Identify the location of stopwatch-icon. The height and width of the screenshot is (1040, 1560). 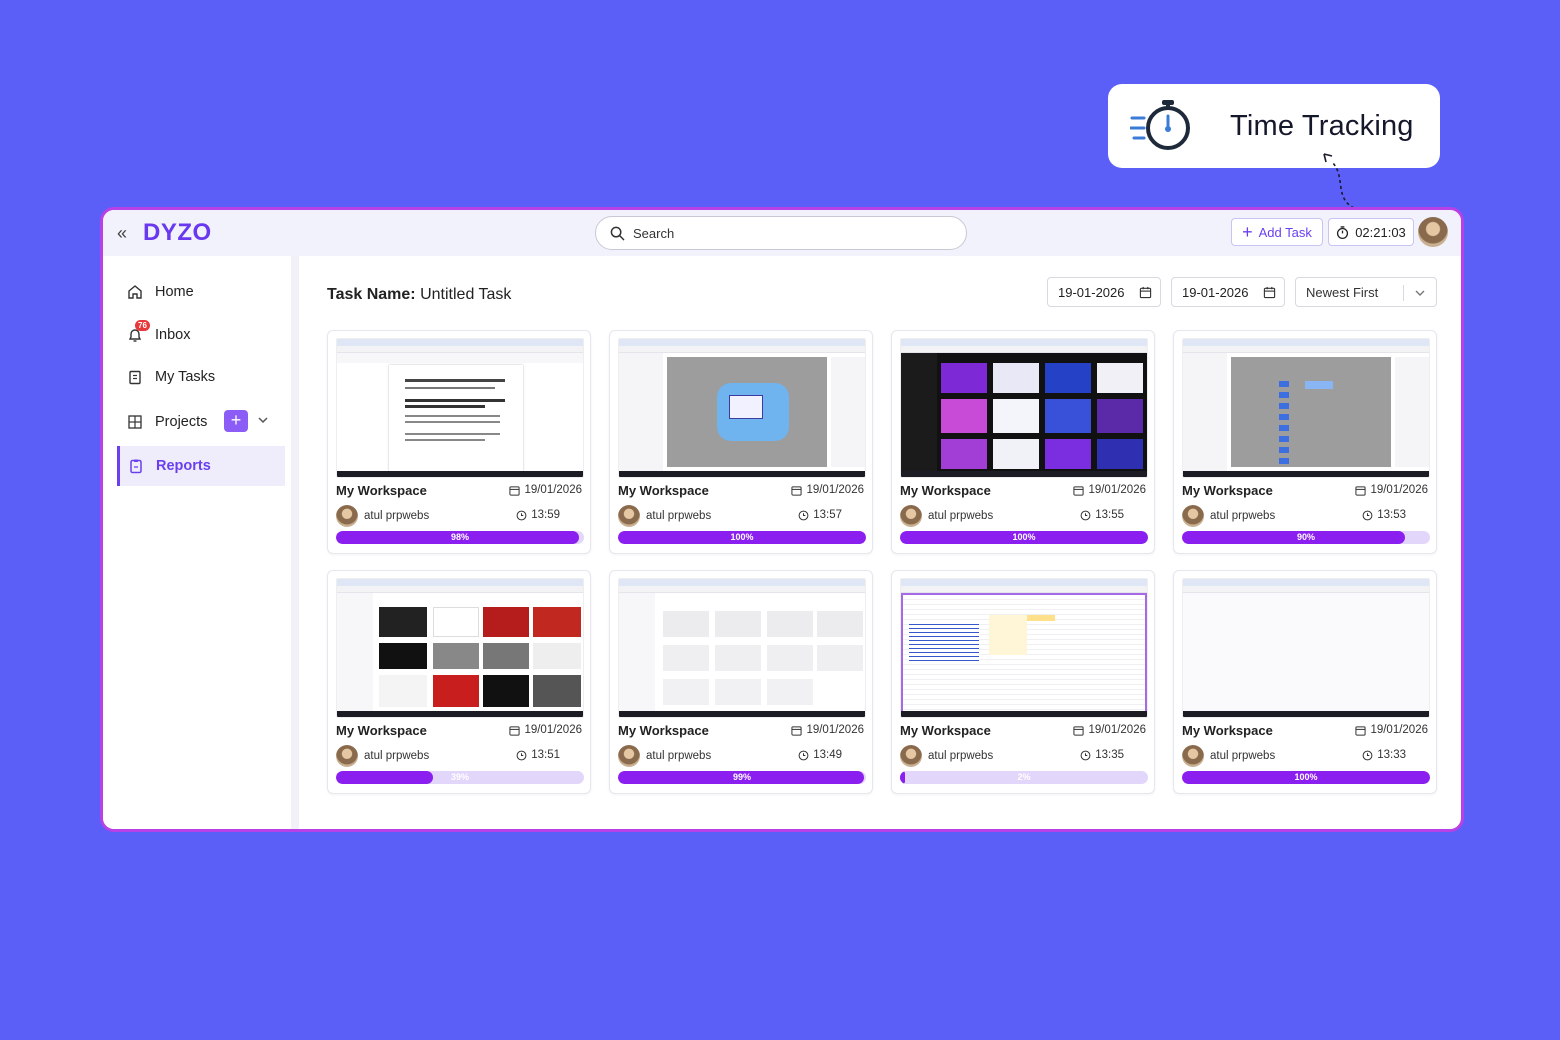
(1160, 125).